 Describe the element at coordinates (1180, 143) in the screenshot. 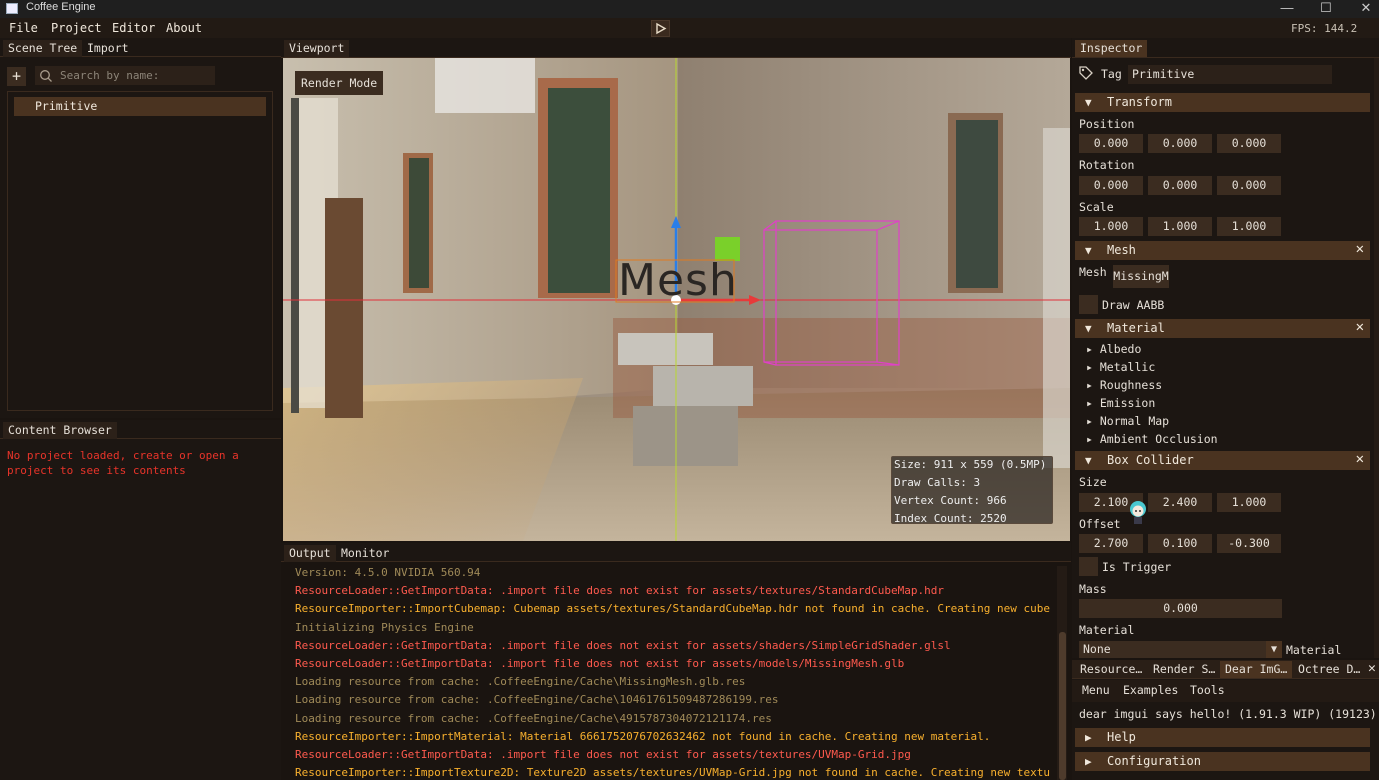

I see `position-y-field: 0.000` at that location.